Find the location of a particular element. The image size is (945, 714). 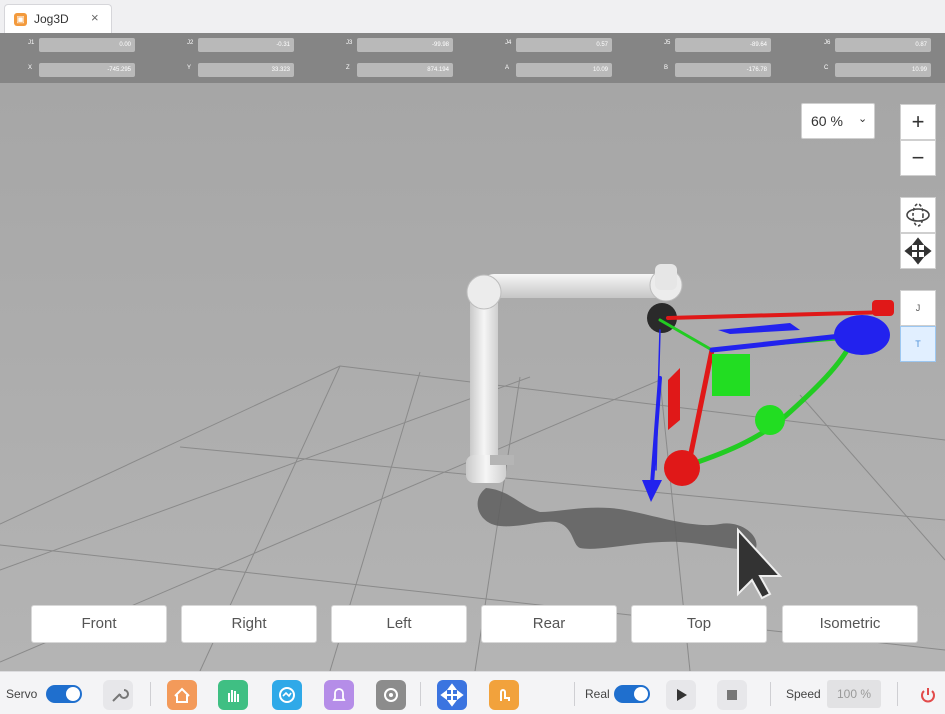

joint-j3: J3 -99.98 is located at coordinates (398, 46).